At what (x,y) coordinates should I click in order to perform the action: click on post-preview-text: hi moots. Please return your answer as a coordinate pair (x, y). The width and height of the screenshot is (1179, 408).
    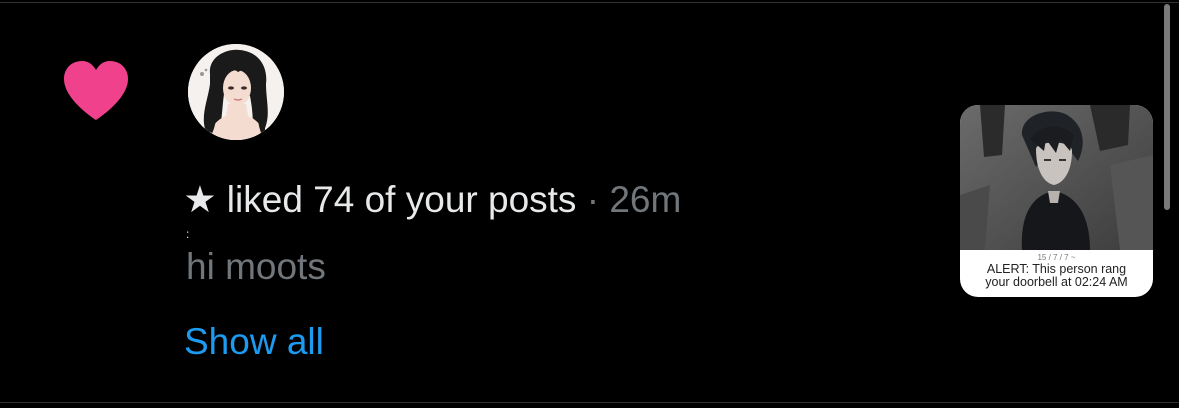
    Looking at the image, I should click on (256, 267).